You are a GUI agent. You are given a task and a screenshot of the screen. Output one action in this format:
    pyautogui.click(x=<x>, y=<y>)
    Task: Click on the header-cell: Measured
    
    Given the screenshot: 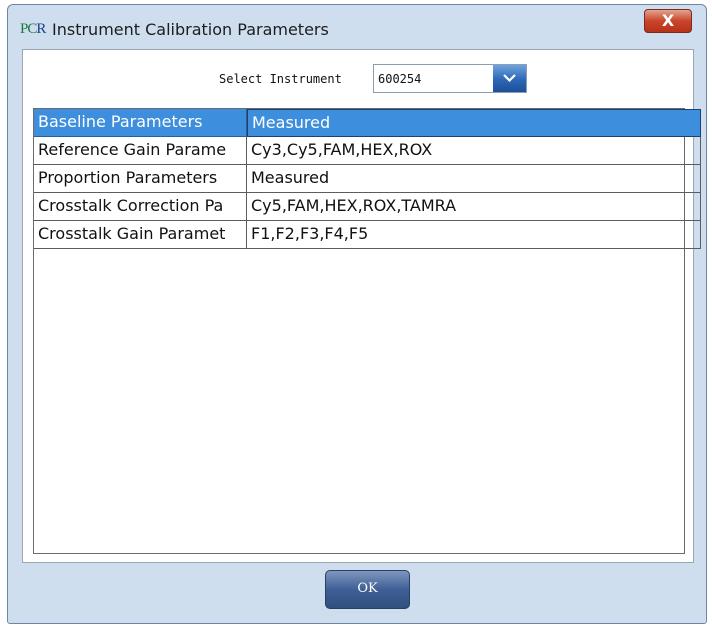 What is the action you would take?
    pyautogui.click(x=474, y=123)
    